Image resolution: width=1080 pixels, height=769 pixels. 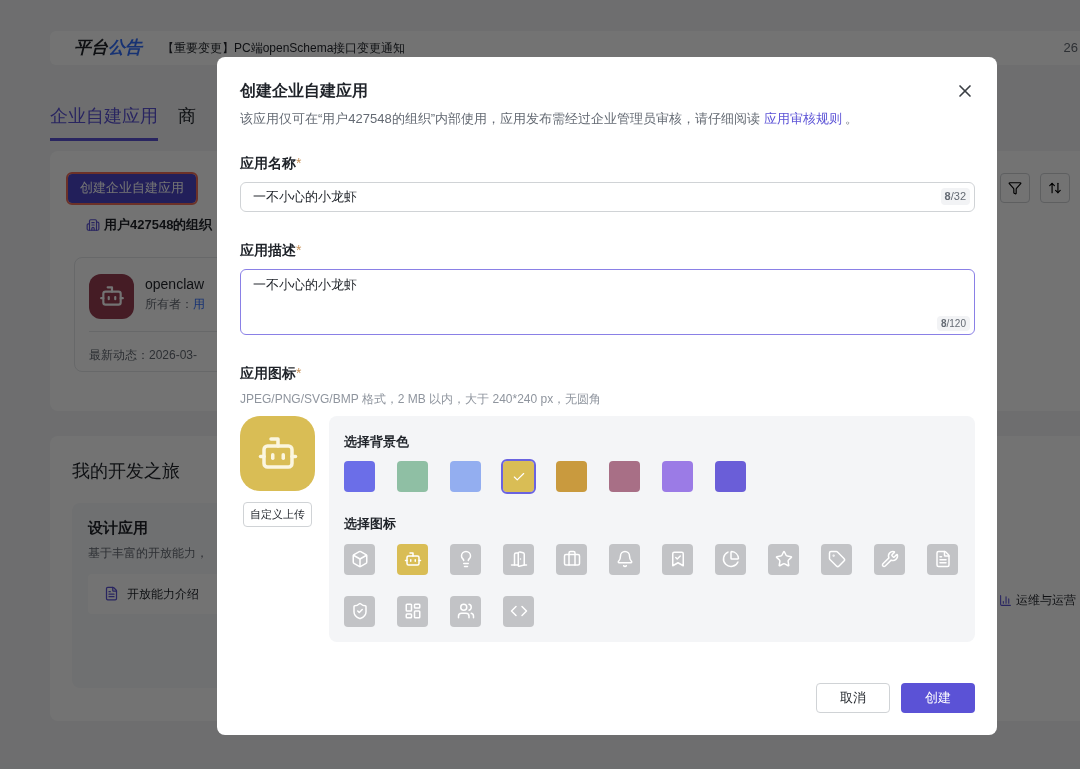 What do you see at coordinates (370, 524) in the screenshot?
I see `section-title: 选择图标` at bounding box center [370, 524].